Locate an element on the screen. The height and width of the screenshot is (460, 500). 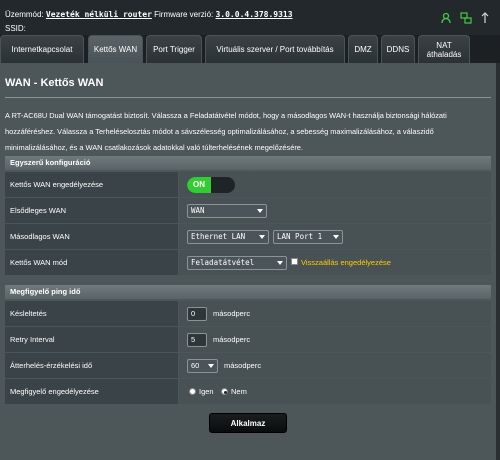
dual-wan-toggle: ON is located at coordinates (211, 185).